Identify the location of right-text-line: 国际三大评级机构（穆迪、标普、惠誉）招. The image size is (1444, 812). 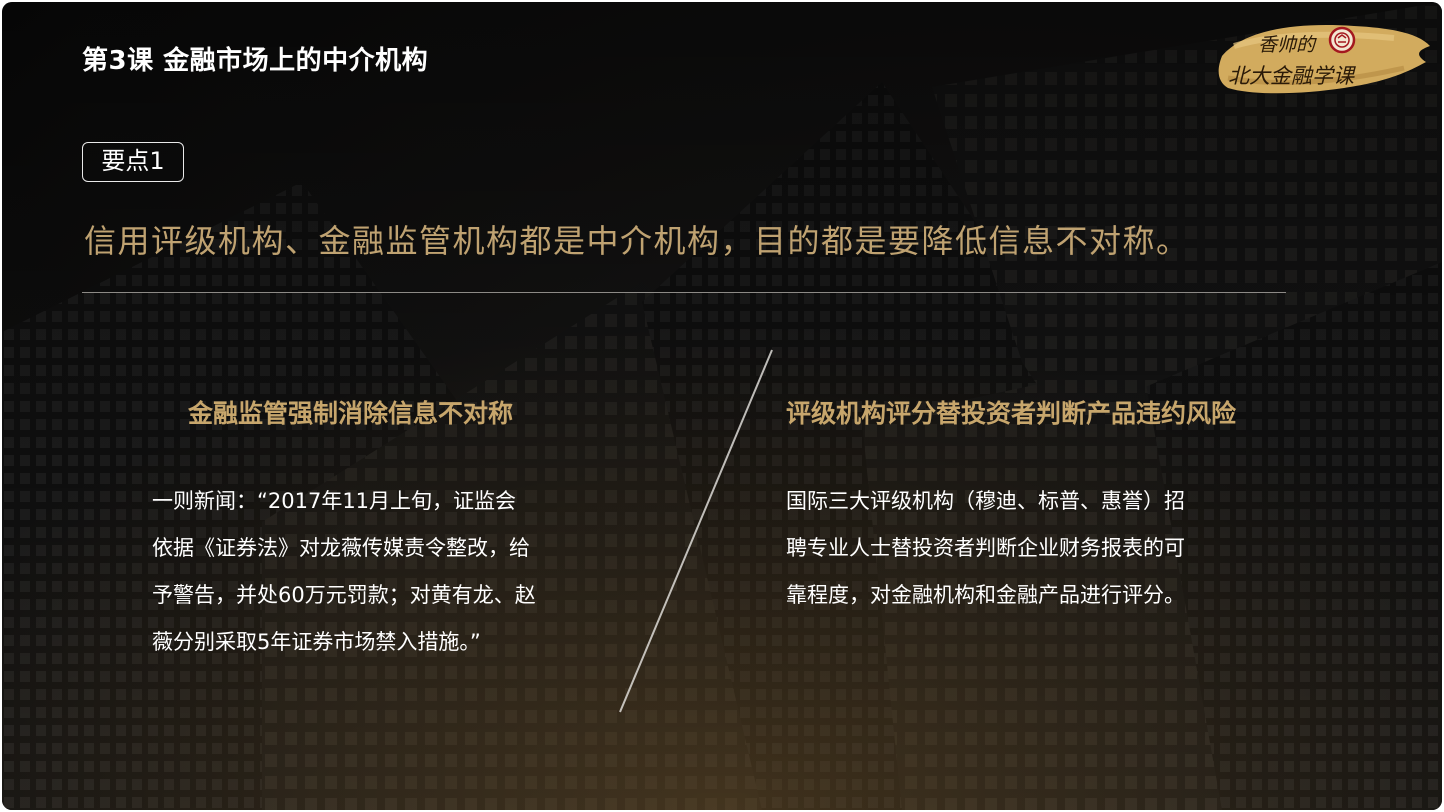
(985, 501).